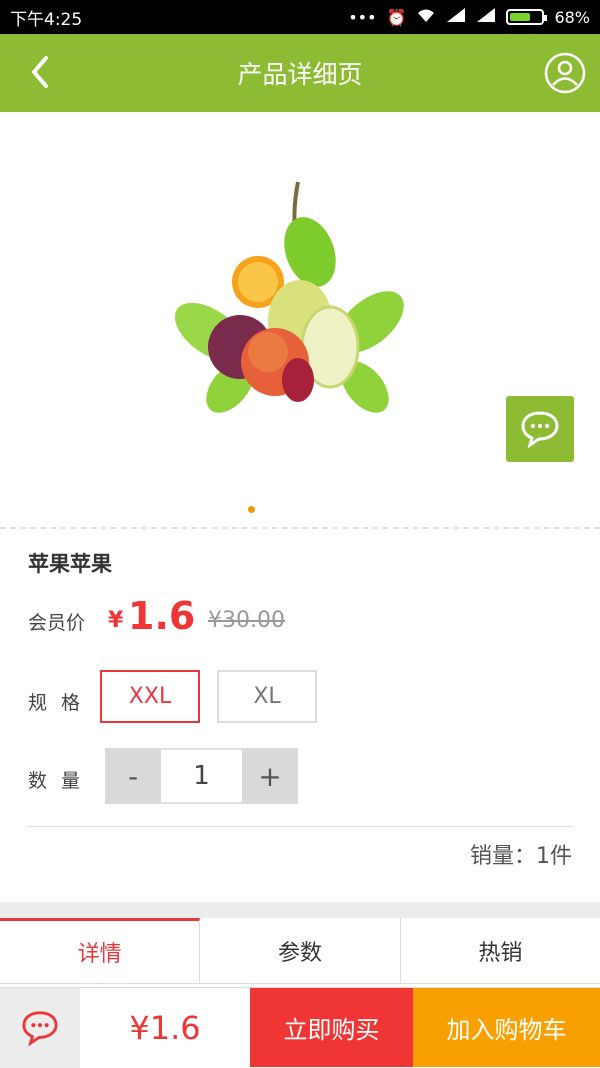 The width and height of the screenshot is (600, 1068). I want to click on carousel-indicator-dot, so click(251, 509).